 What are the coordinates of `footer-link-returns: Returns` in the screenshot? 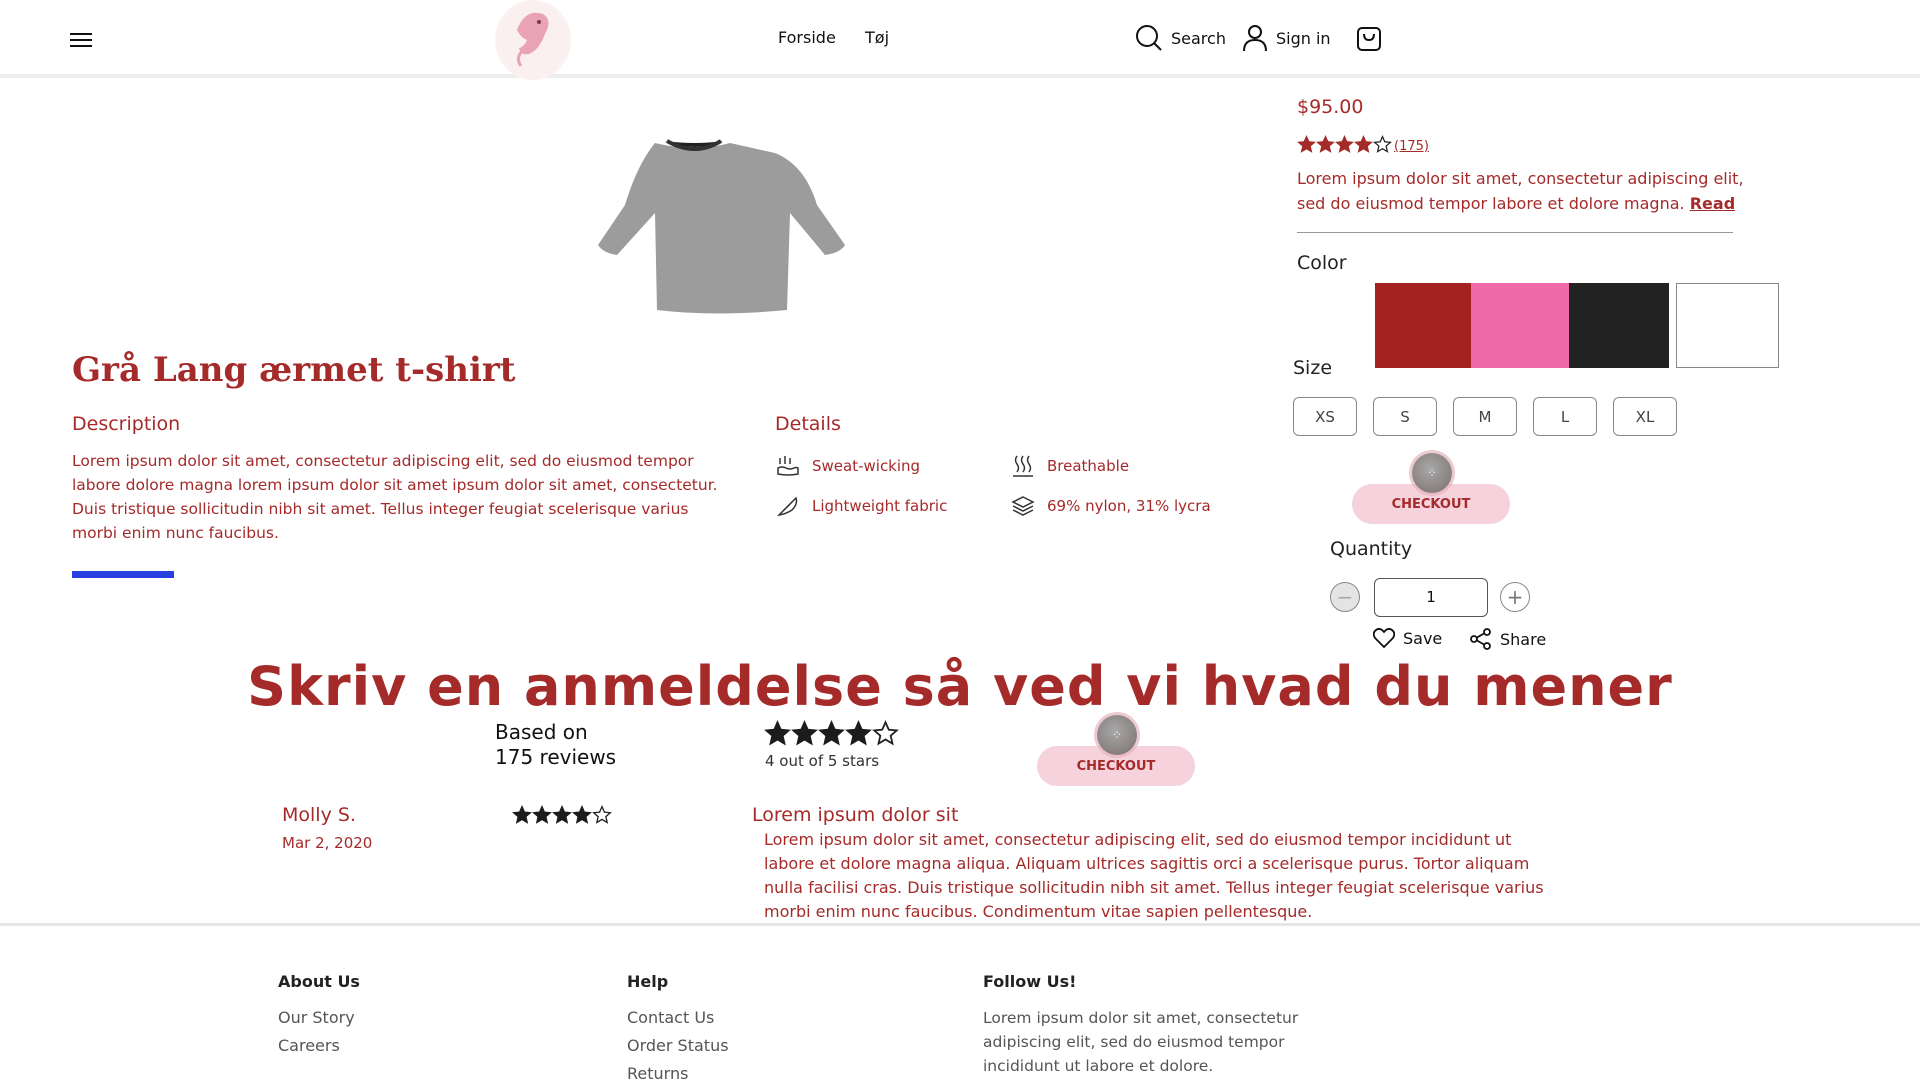 It's located at (657, 1072).